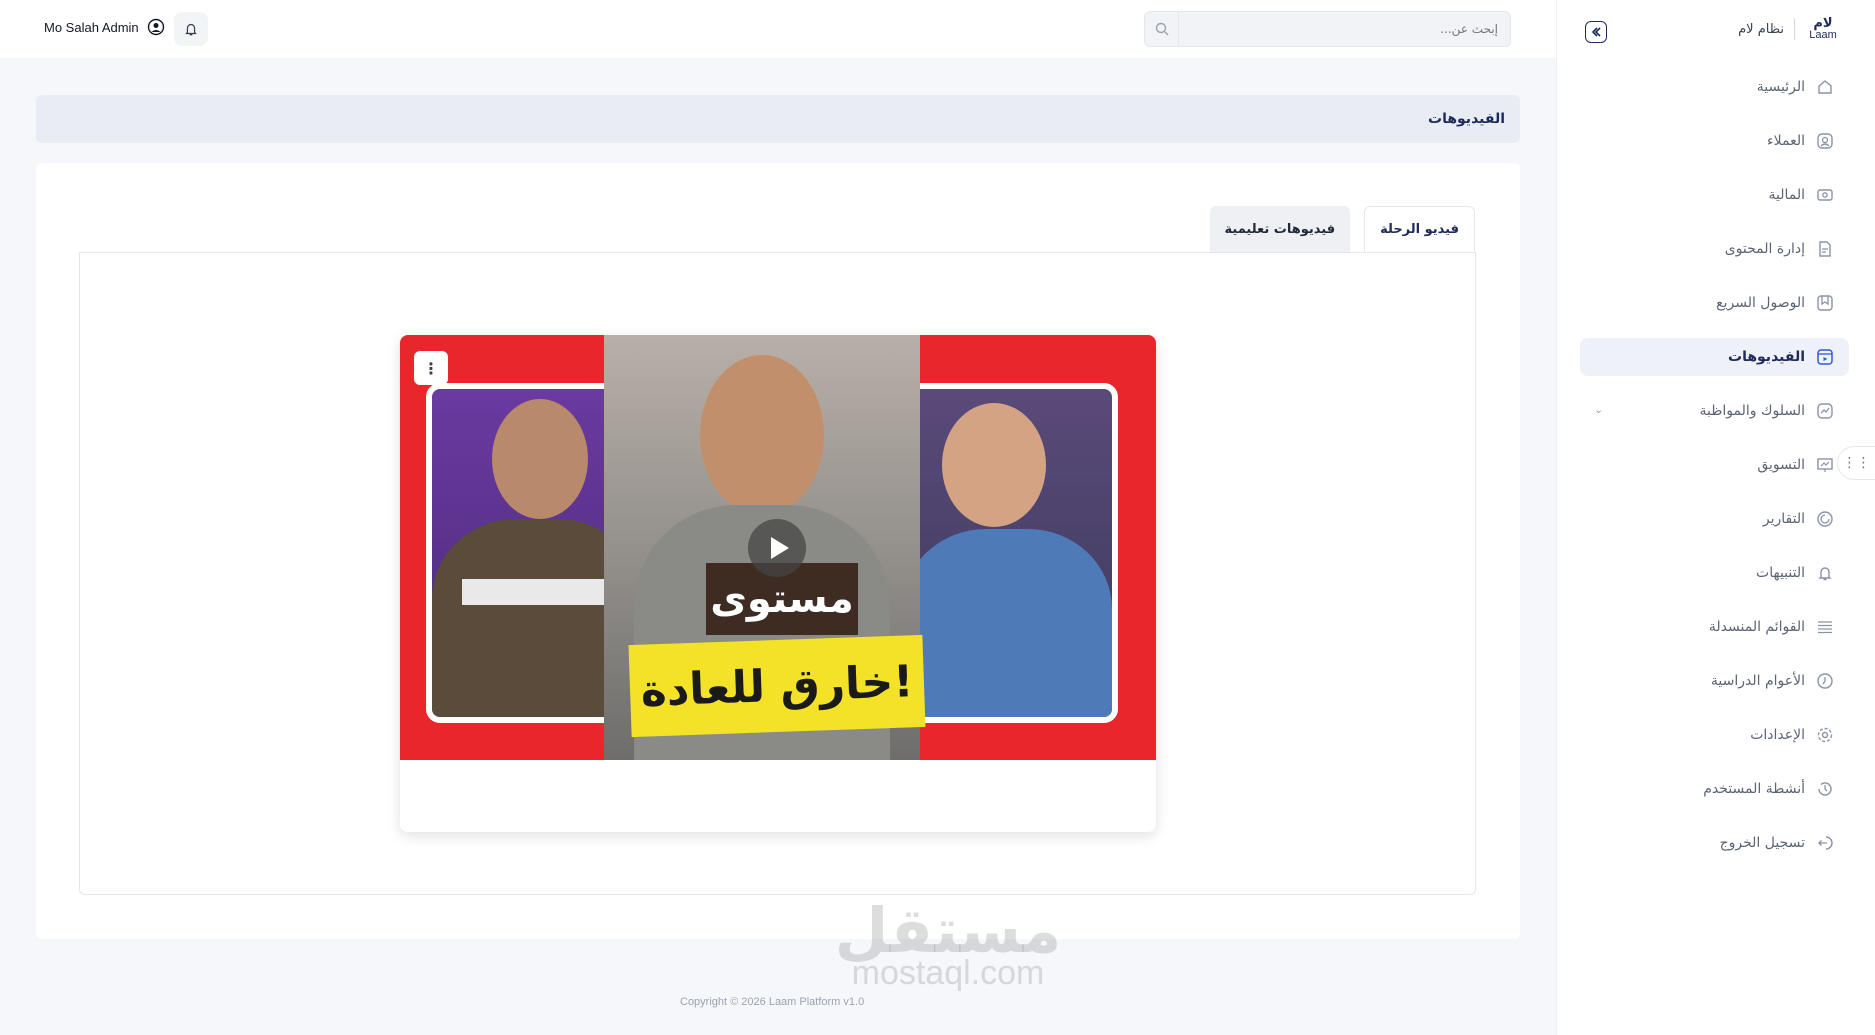  Describe the element at coordinates (1757, 681) in the screenshot. I see `sidebar-item-label: الأعوام الدراسية` at that location.